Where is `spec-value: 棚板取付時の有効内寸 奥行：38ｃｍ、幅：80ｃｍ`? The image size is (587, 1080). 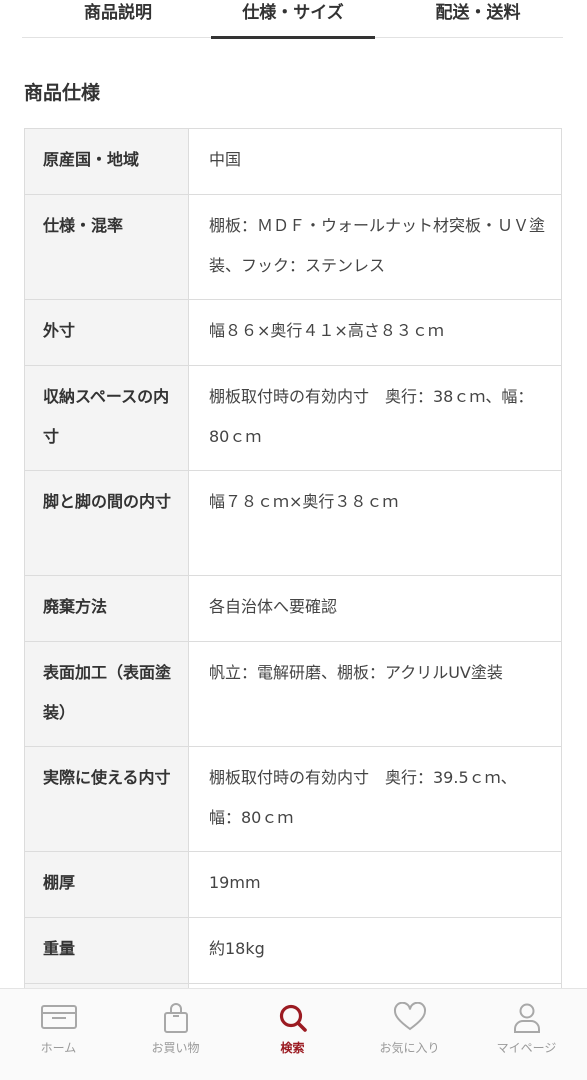
spec-value: 棚板取付時の有効内寸 奥行：38ｃｍ、幅：80ｃｍ is located at coordinates (371, 416).